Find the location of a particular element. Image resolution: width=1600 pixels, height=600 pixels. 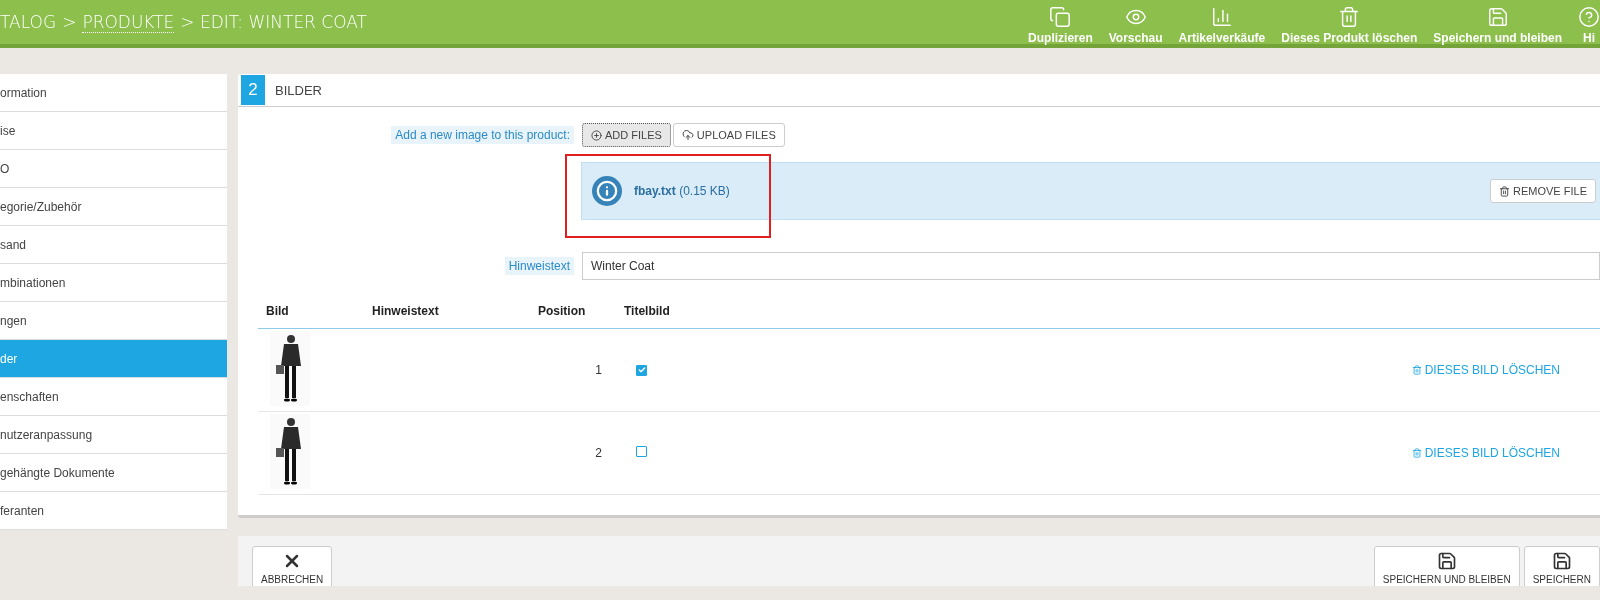

help-icon is located at coordinates (1589, 16).